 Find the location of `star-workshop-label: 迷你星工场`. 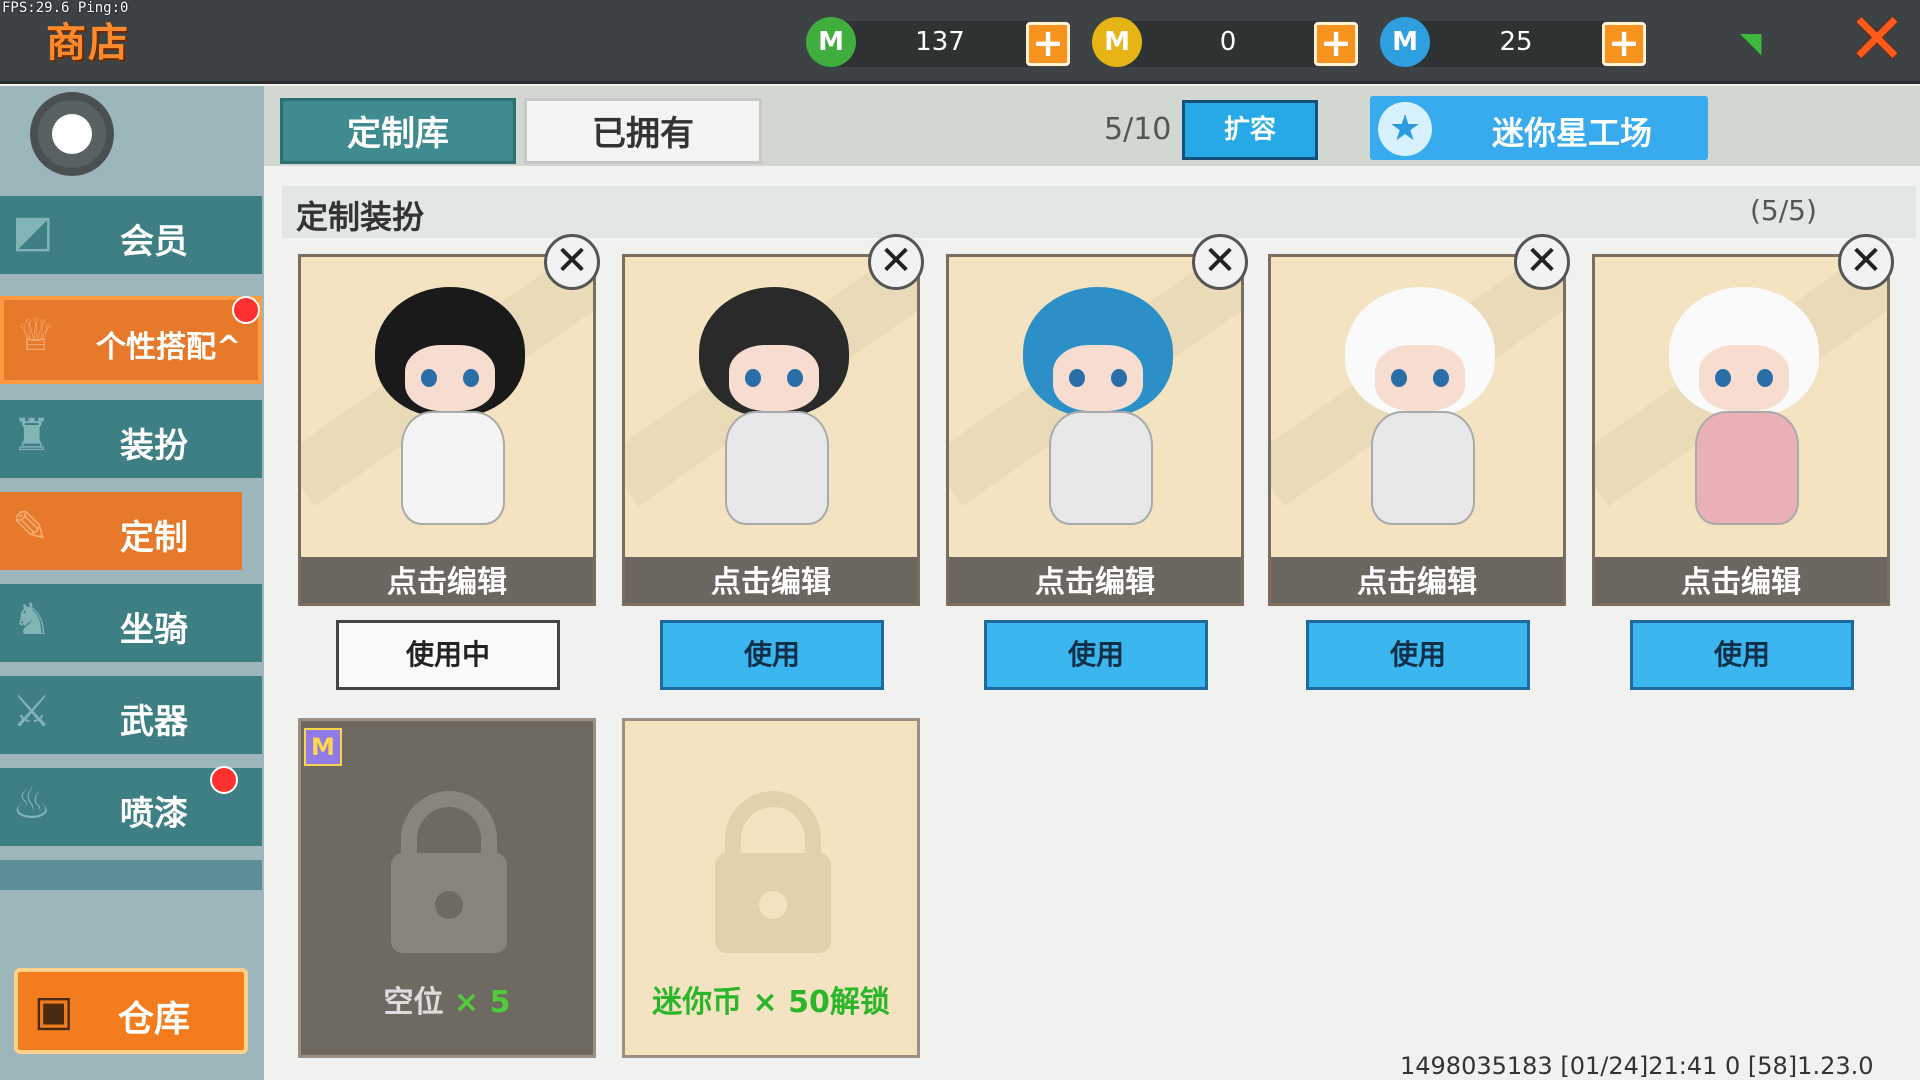

star-workshop-label: 迷你星工场 is located at coordinates (1572, 133).